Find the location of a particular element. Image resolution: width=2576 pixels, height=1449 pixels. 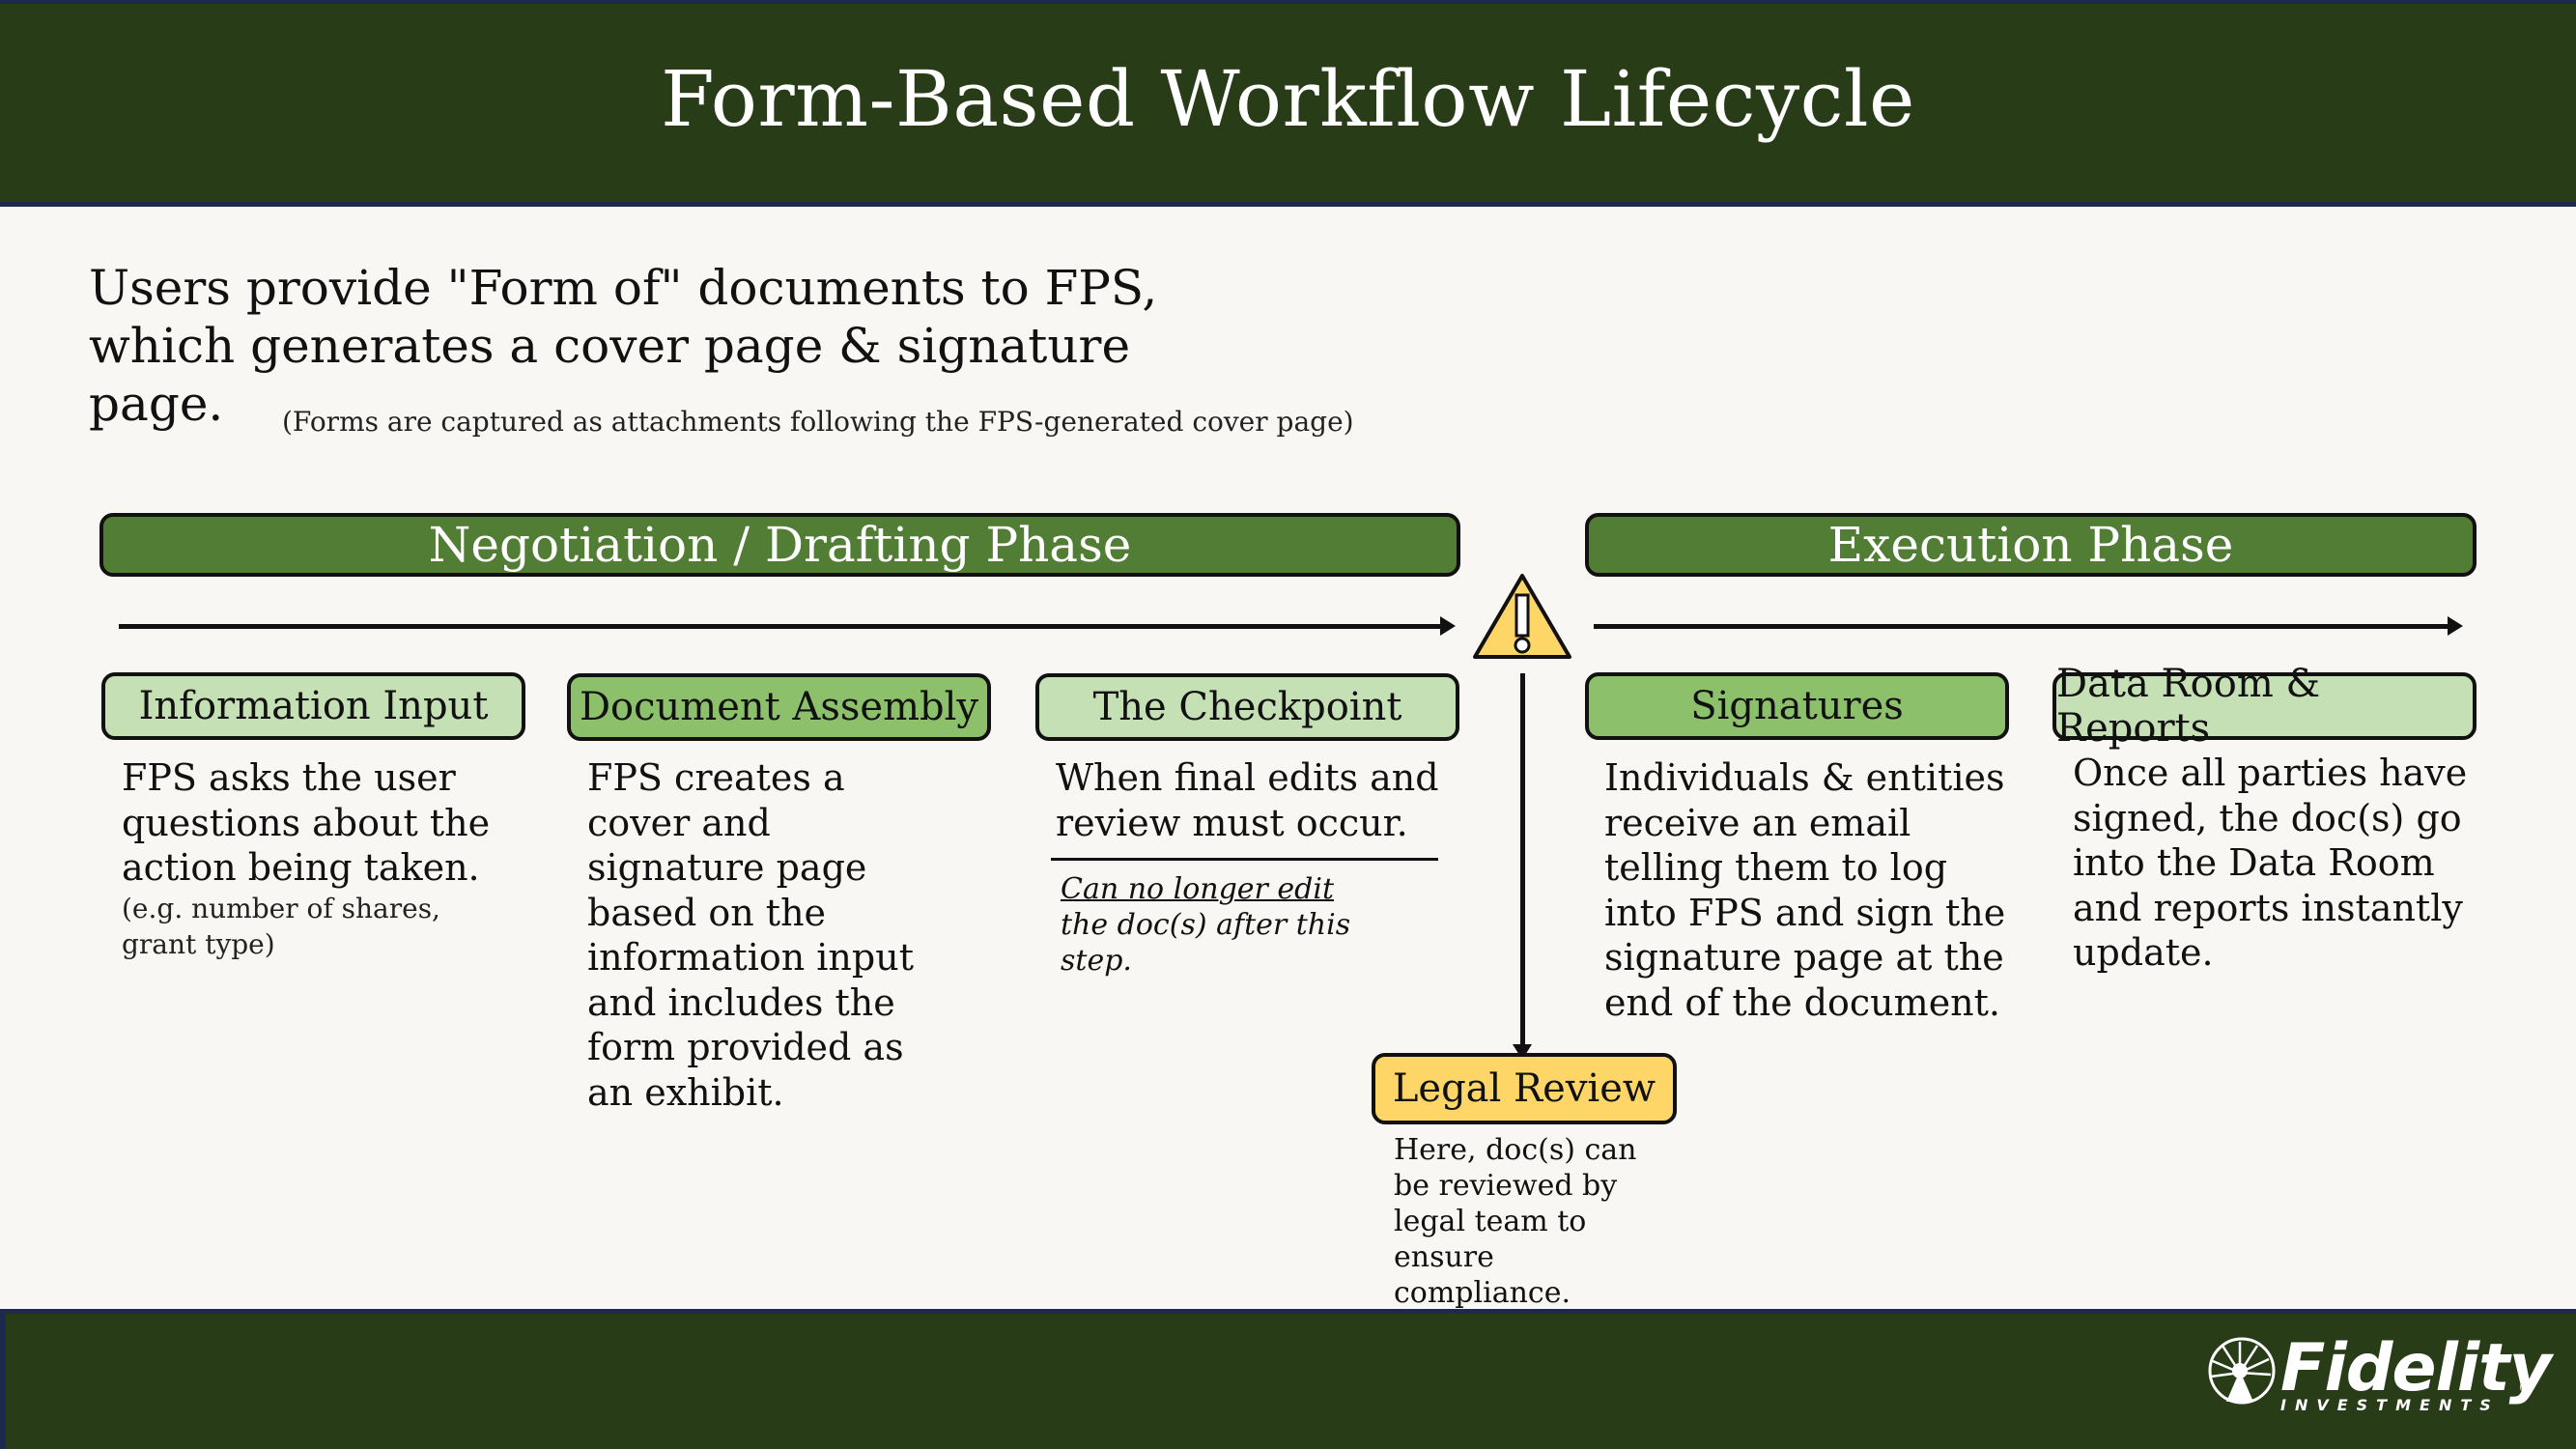

page-title: Form-Based Workflow Lifecycle is located at coordinates (1288, 99).